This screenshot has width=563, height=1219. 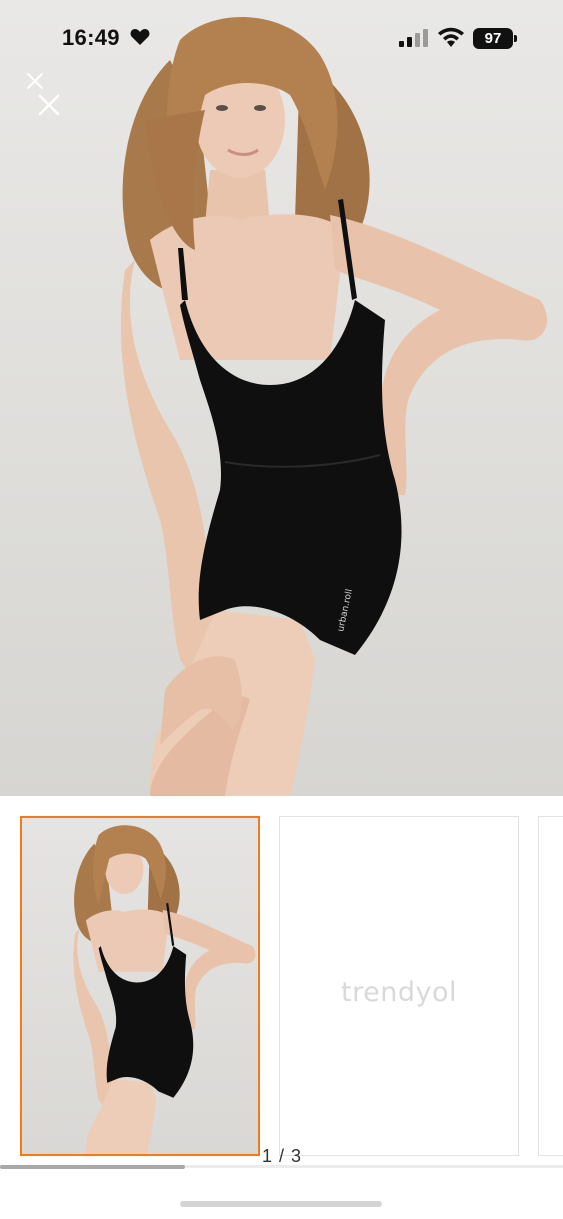 I want to click on battery-icon: 97, so click(x=493, y=38).